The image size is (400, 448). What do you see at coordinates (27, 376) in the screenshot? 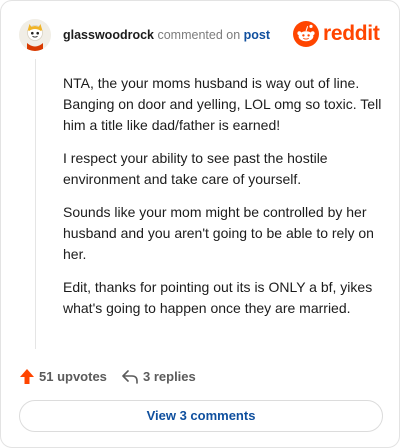
I see `upvote-arrow-icon` at bounding box center [27, 376].